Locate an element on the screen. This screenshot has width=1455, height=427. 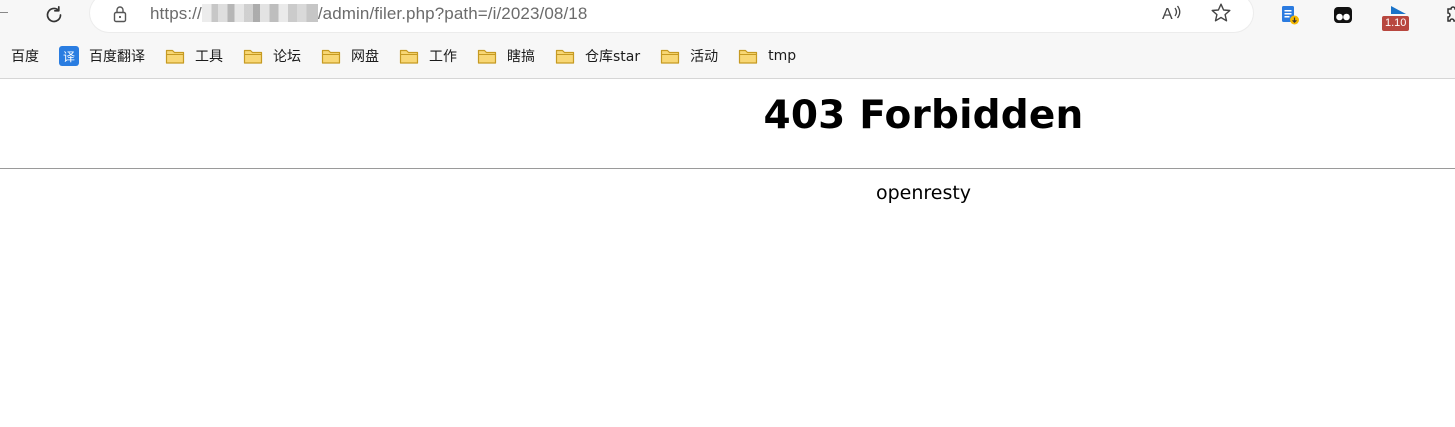
bookmark-folder-tools: 工具 is located at coordinates (204, 56).